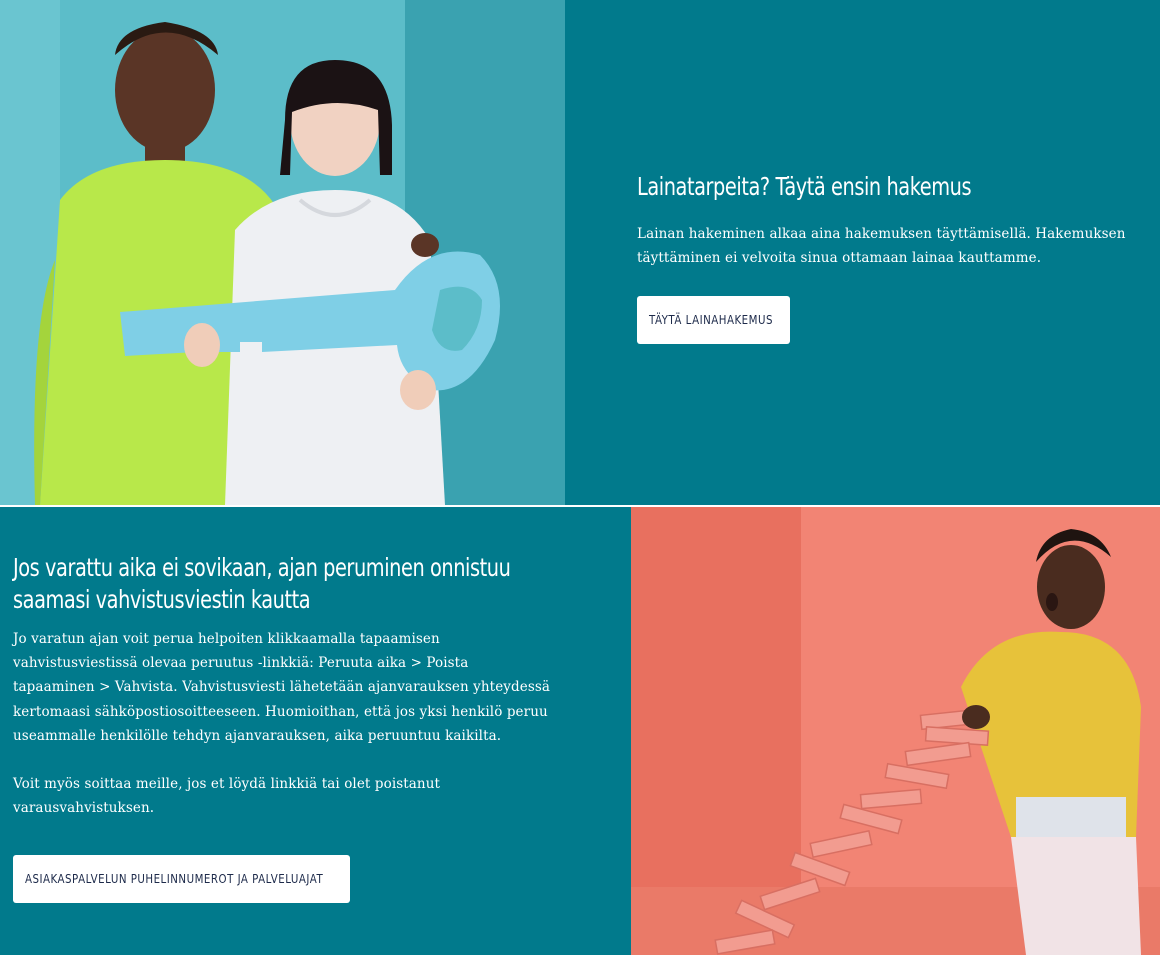 This screenshot has height=955, width=1160. What do you see at coordinates (711, 320) in the screenshot?
I see `fill-loan-application-button-label: TÄYTÄ LAINAHAKEMUS` at bounding box center [711, 320].